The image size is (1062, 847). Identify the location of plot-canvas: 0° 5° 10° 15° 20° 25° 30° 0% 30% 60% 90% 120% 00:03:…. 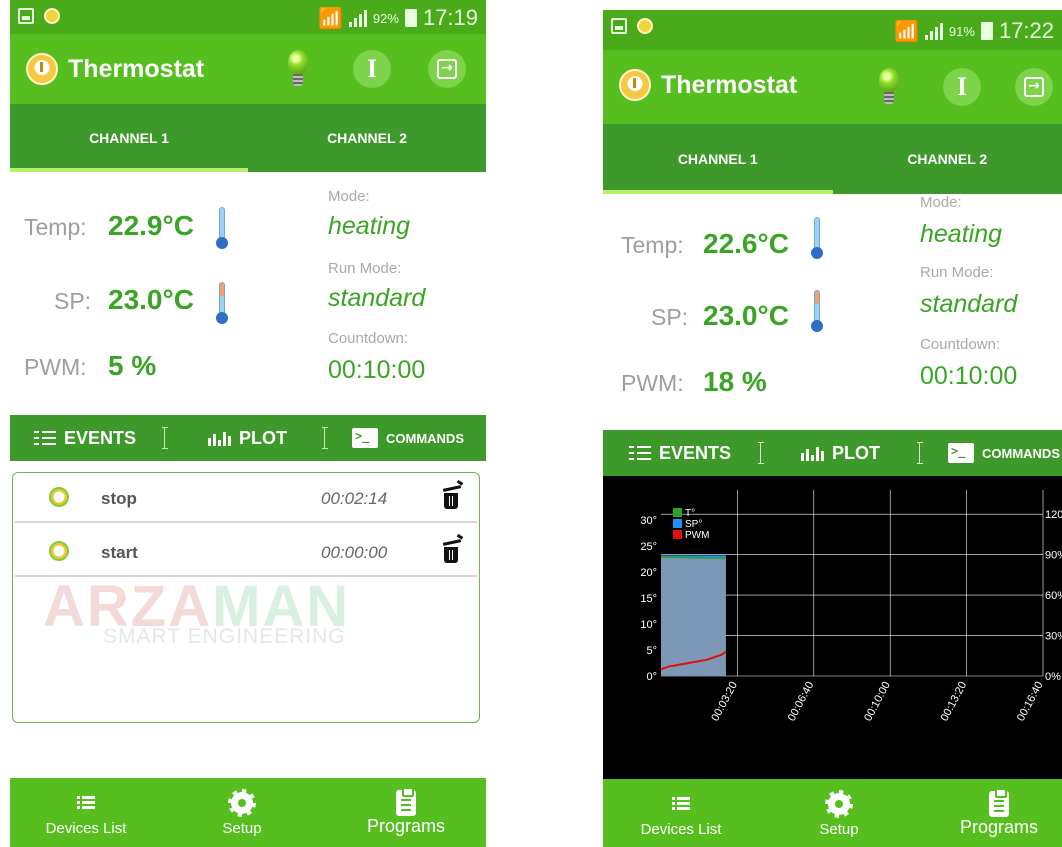
(851, 606).